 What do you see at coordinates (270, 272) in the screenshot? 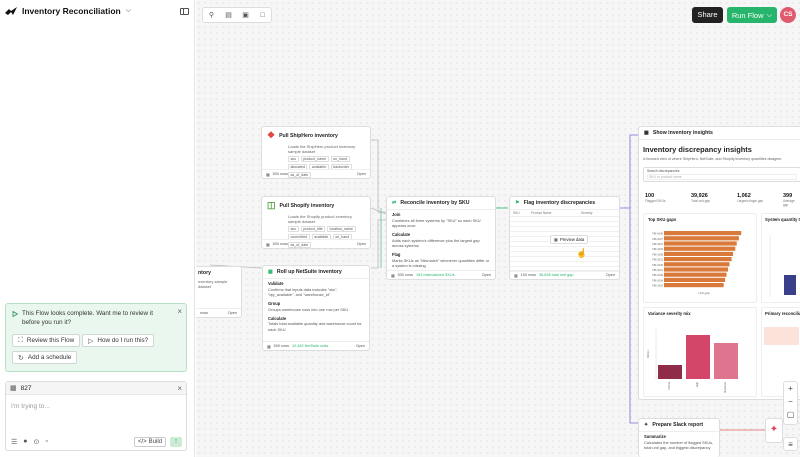
I see `grid-icon: ▦` at bounding box center [270, 272].